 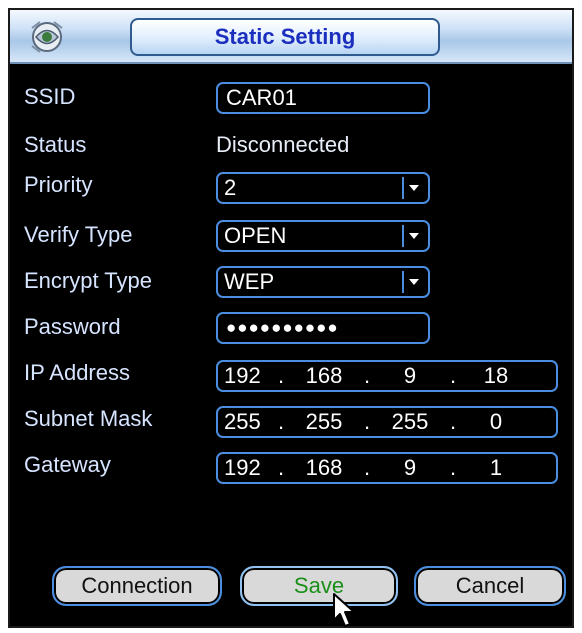 What do you see at coordinates (410, 376) in the screenshot?
I see `ip-octet: 9` at bounding box center [410, 376].